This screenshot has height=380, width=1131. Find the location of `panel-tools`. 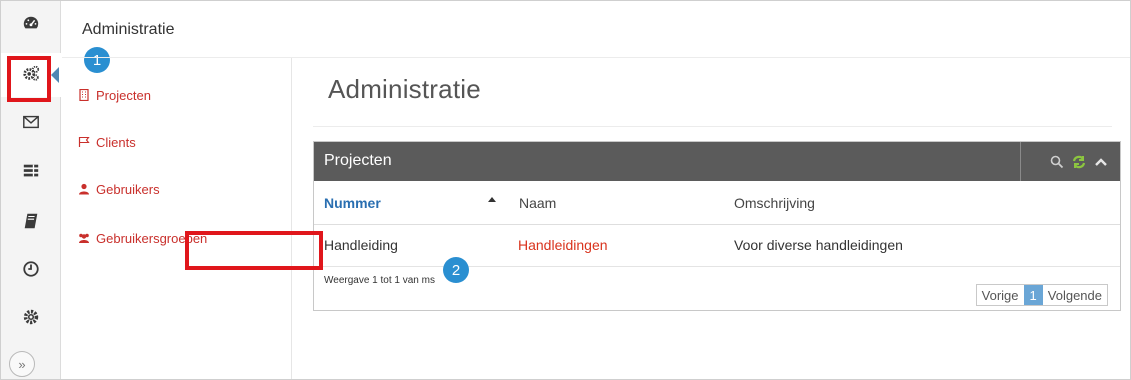

panel-tools is located at coordinates (1070, 161).